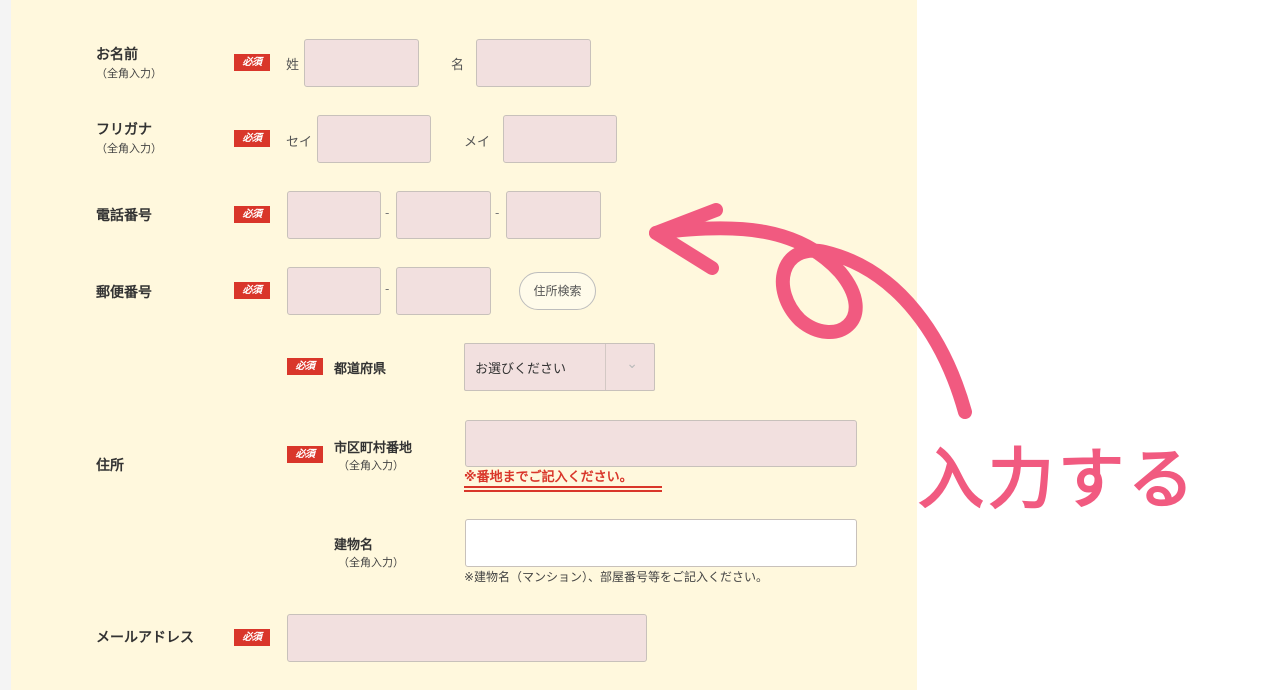  I want to click on annotation-text: 入力する, so click(1058, 479).